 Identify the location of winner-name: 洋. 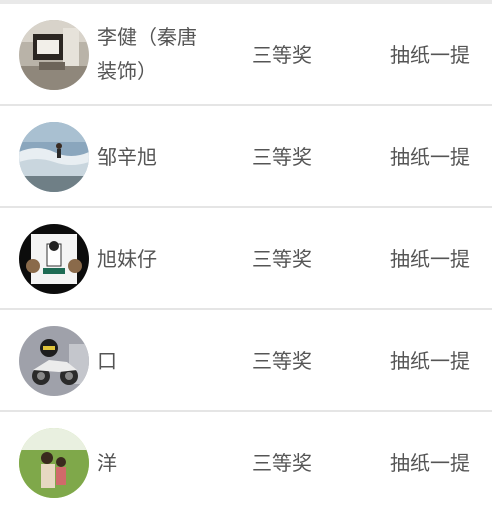
(107, 463).